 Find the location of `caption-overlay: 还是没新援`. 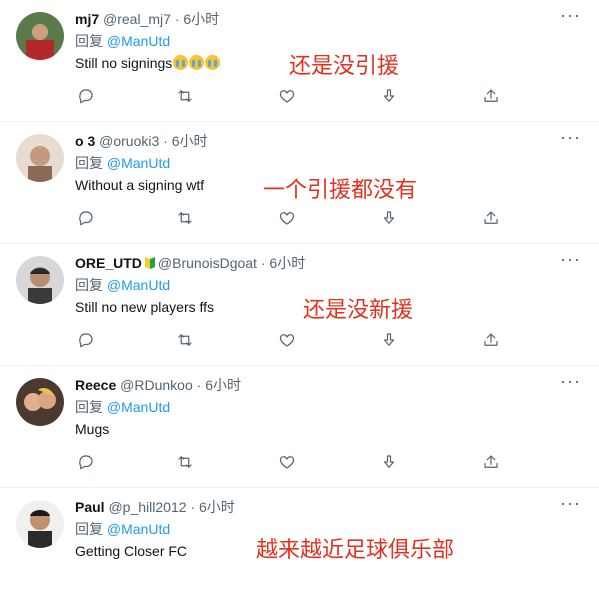

caption-overlay: 还是没新援 is located at coordinates (358, 310).